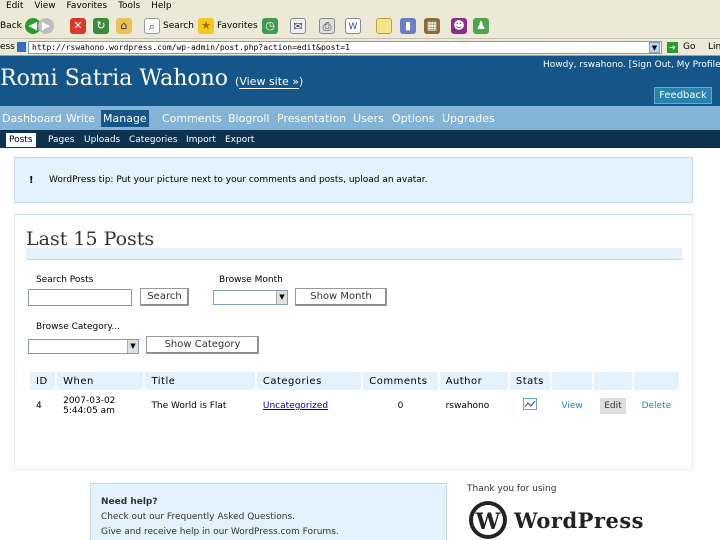 The width and height of the screenshot is (720, 540). Describe the element at coordinates (21, 140) in the screenshot. I see `subnav-posts: Posts` at that location.